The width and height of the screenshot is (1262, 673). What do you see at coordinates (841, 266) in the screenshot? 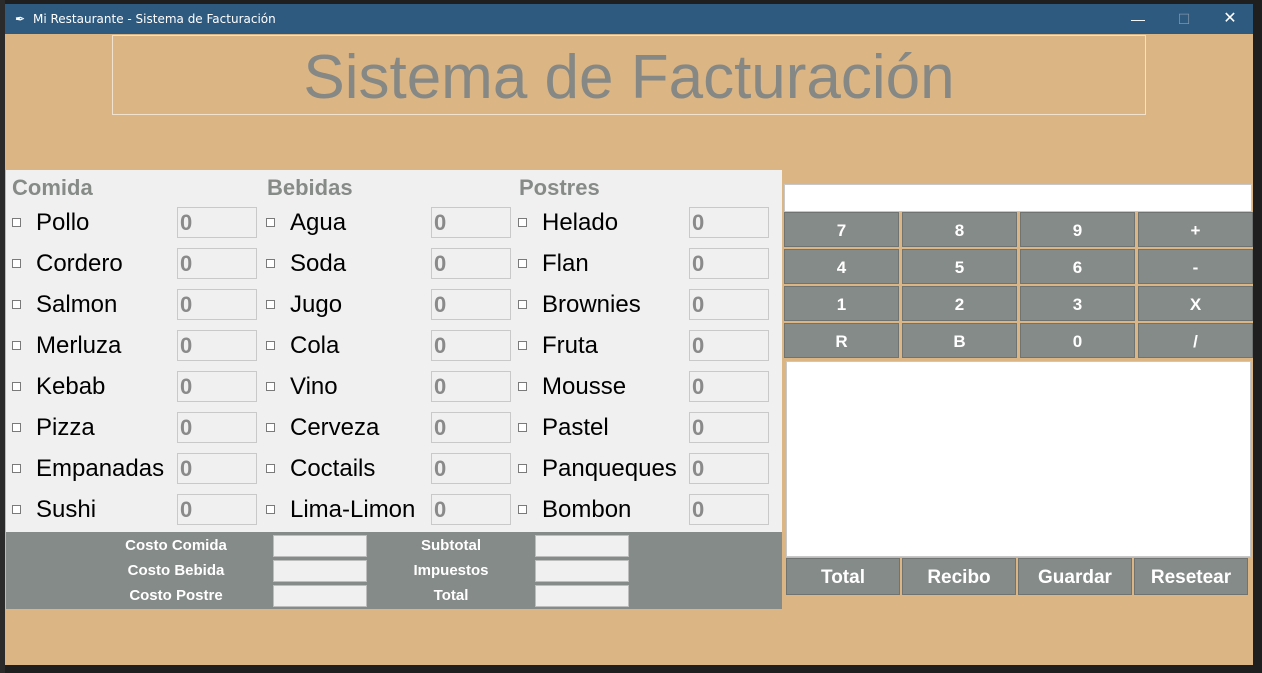
I see `key-4: 4` at bounding box center [841, 266].